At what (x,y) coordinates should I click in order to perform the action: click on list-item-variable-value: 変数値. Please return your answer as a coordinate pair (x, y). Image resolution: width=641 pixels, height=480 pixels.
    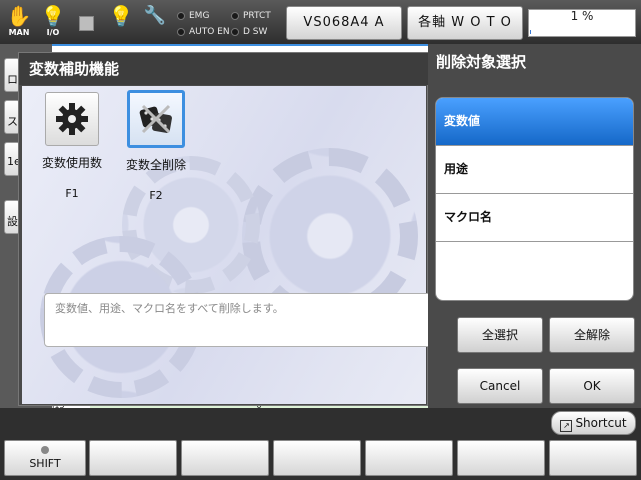
    Looking at the image, I should click on (534, 122).